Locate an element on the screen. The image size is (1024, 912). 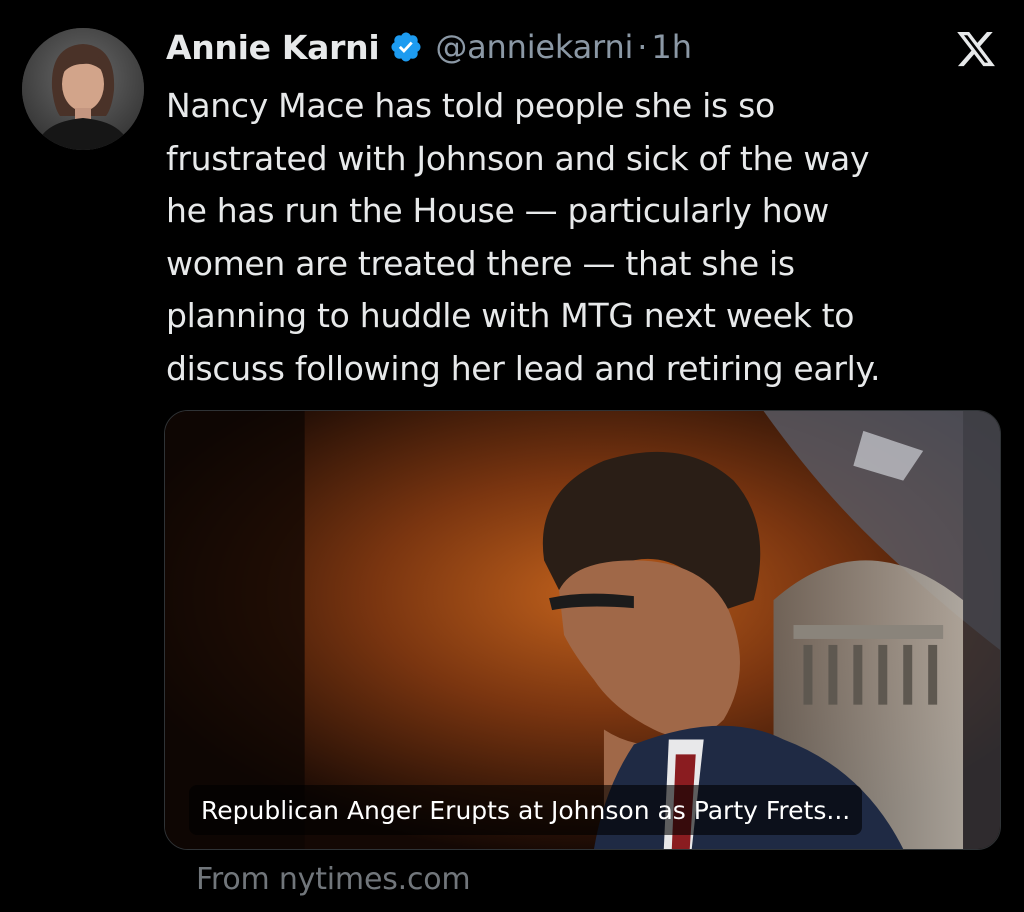
tweet-text-line: women are treated there — that she is is located at coordinates (480, 263).